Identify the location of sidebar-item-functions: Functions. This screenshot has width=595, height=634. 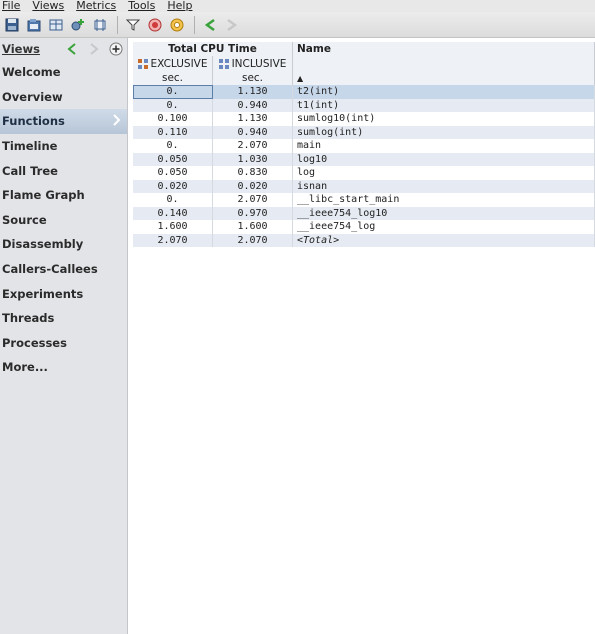
(63, 121).